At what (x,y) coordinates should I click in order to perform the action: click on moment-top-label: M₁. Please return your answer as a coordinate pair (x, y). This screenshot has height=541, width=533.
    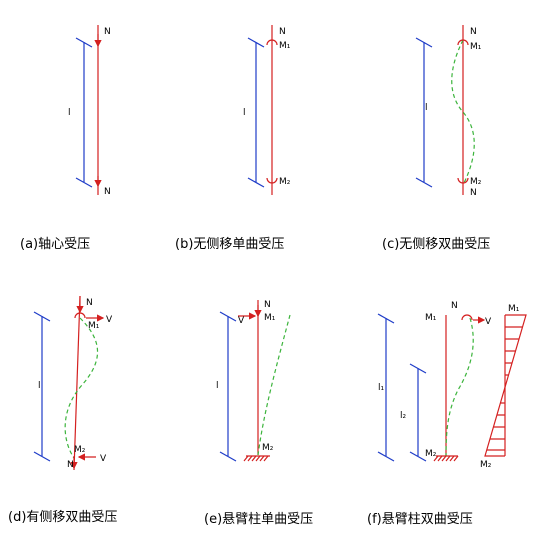
    Looking at the image, I should click on (514, 309).